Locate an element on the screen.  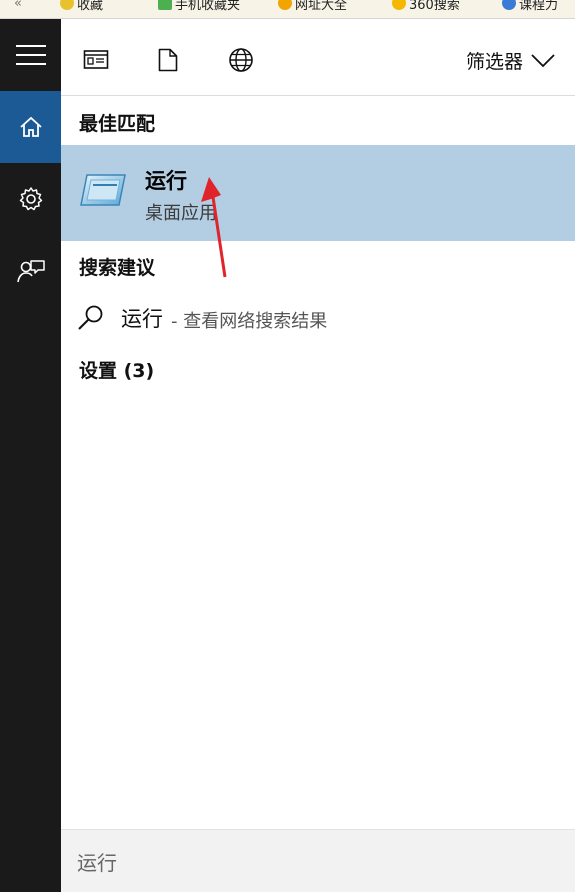
web-icon is located at coordinates (241, 60).